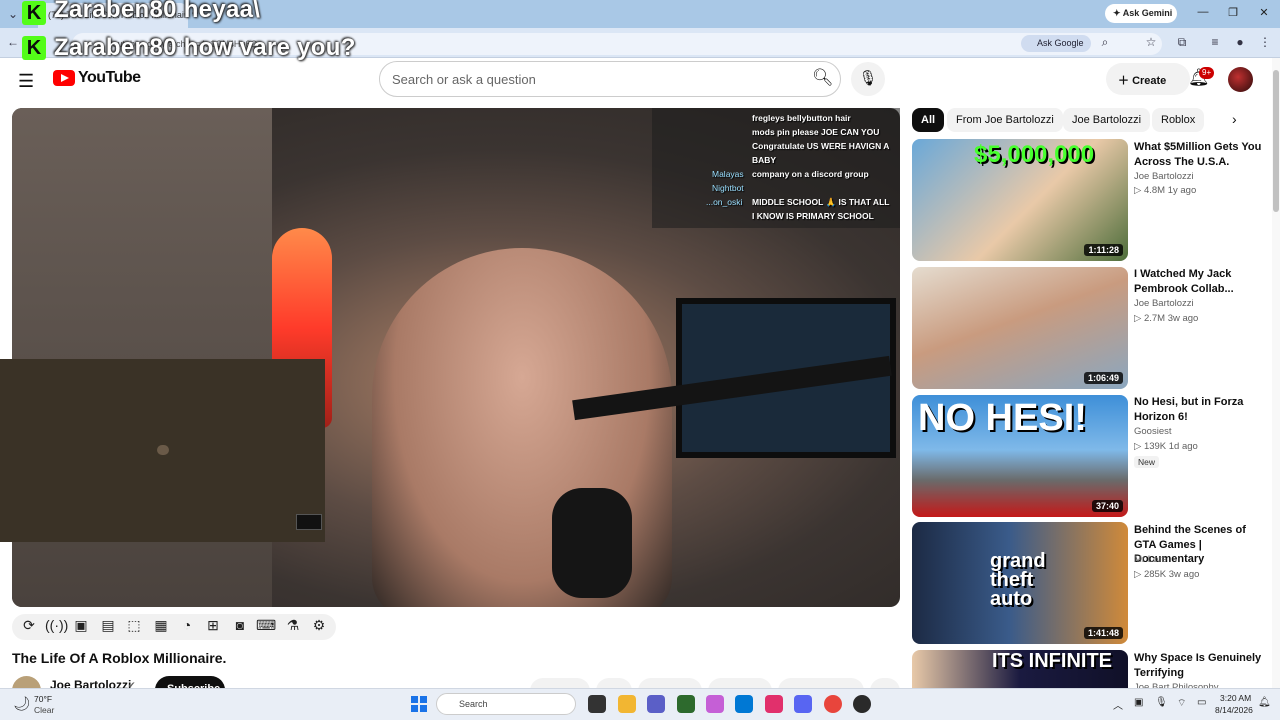 The height and width of the screenshot is (720, 1280). Describe the element at coordinates (22, 703) in the screenshot. I see `weather-moon-icon: 🌙︎` at that location.